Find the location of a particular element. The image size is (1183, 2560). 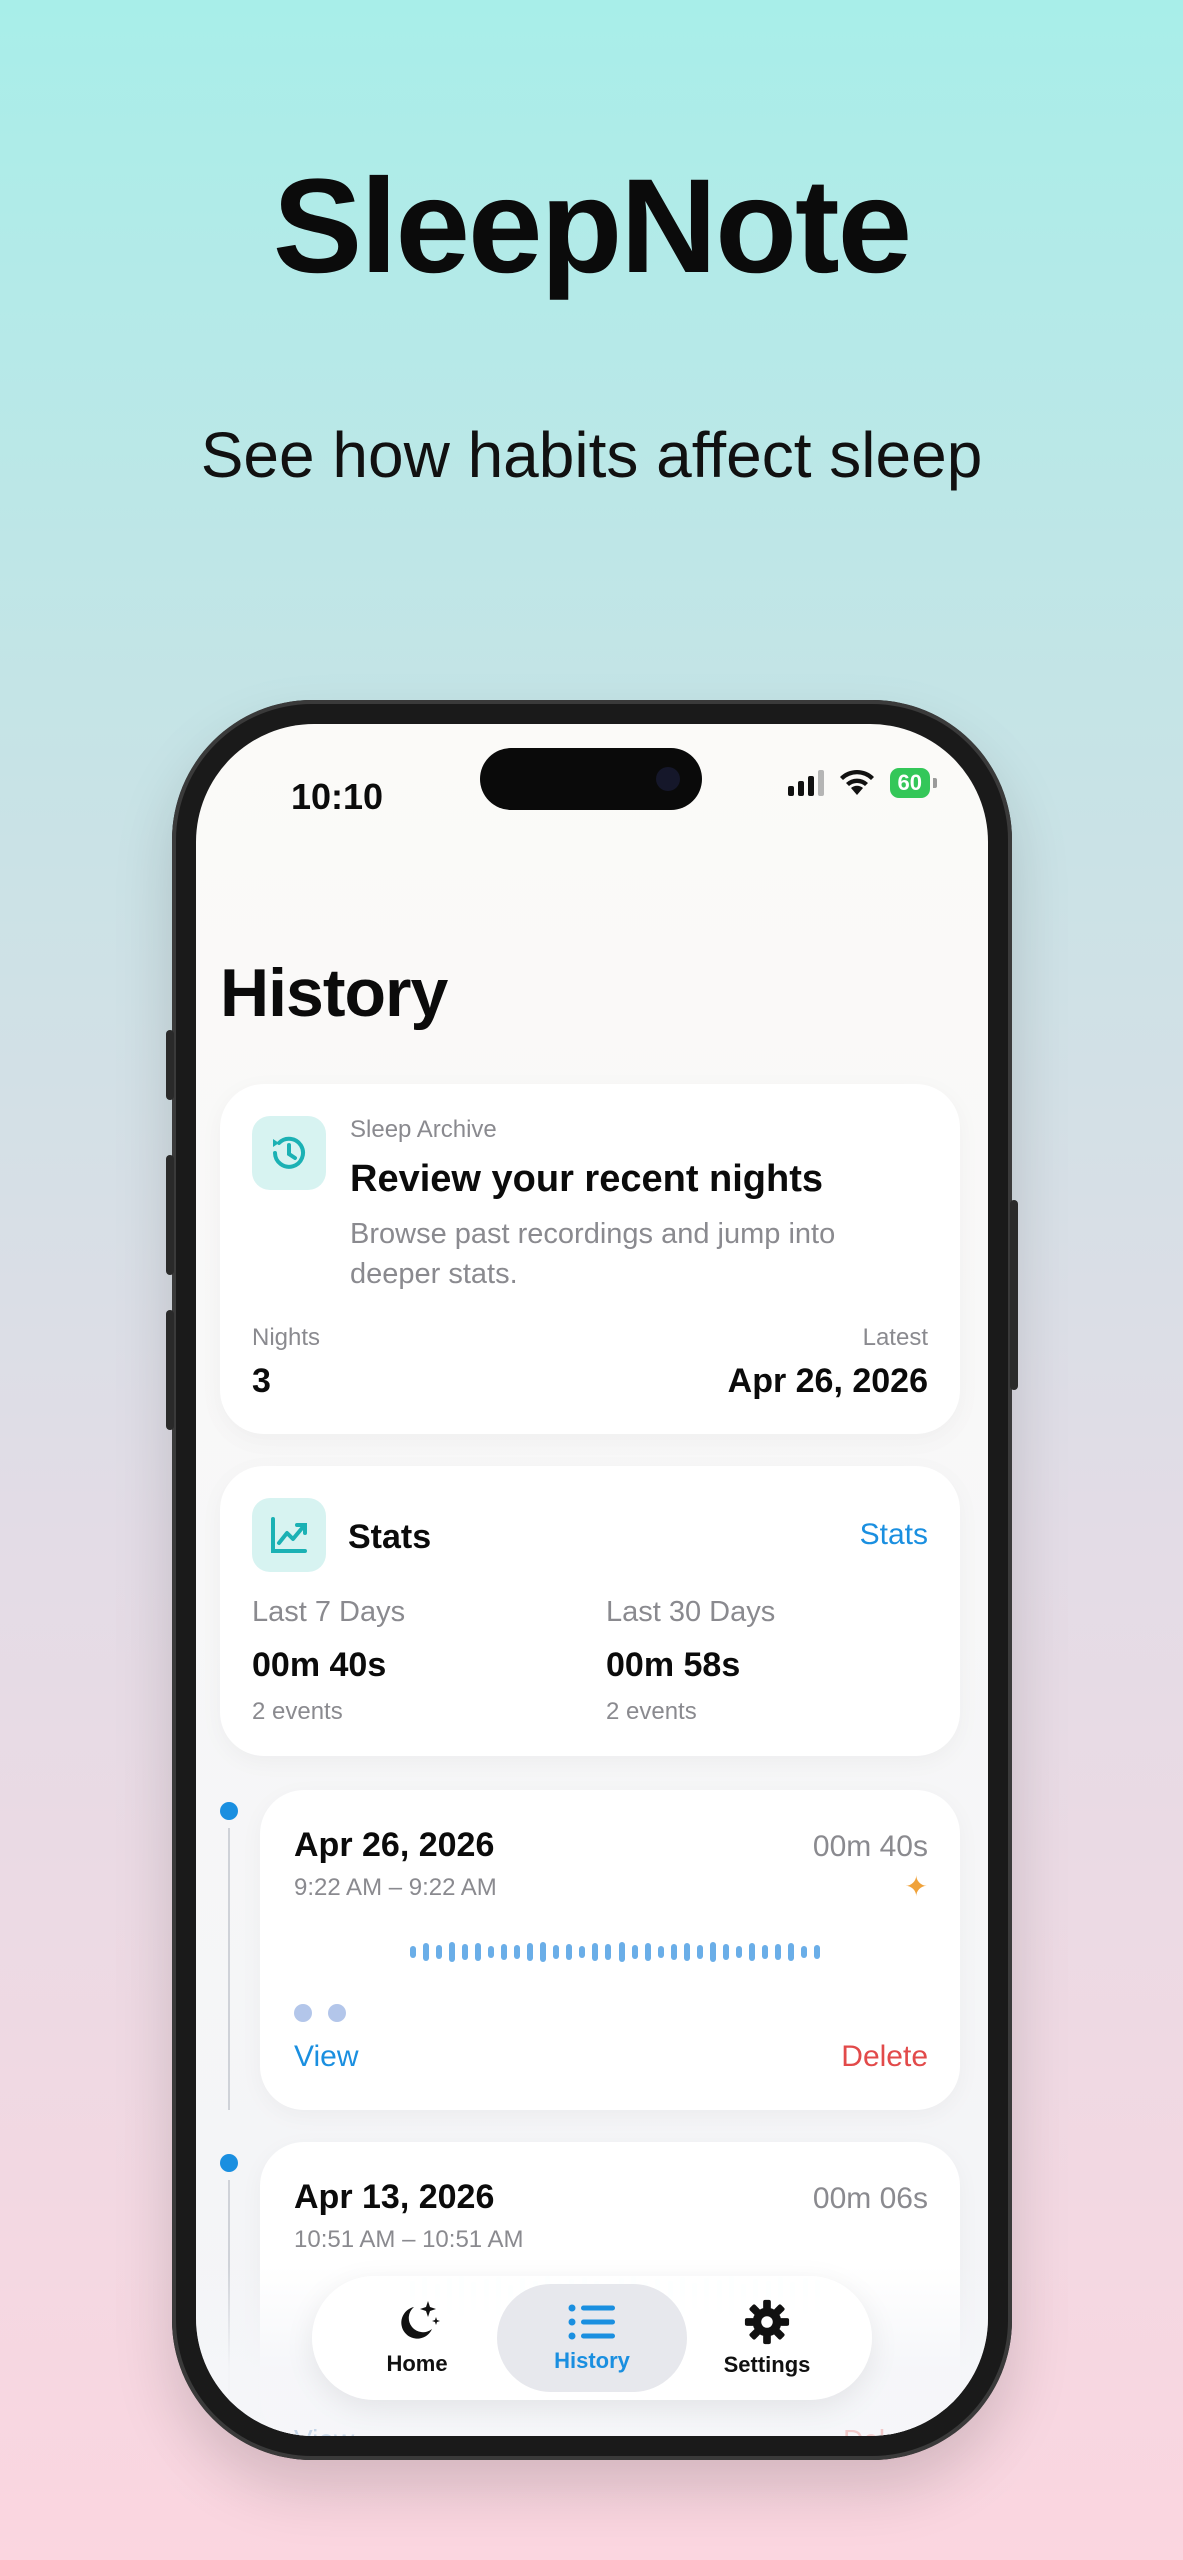

archive-eyebrow: Sleep Archive is located at coordinates (423, 1129).